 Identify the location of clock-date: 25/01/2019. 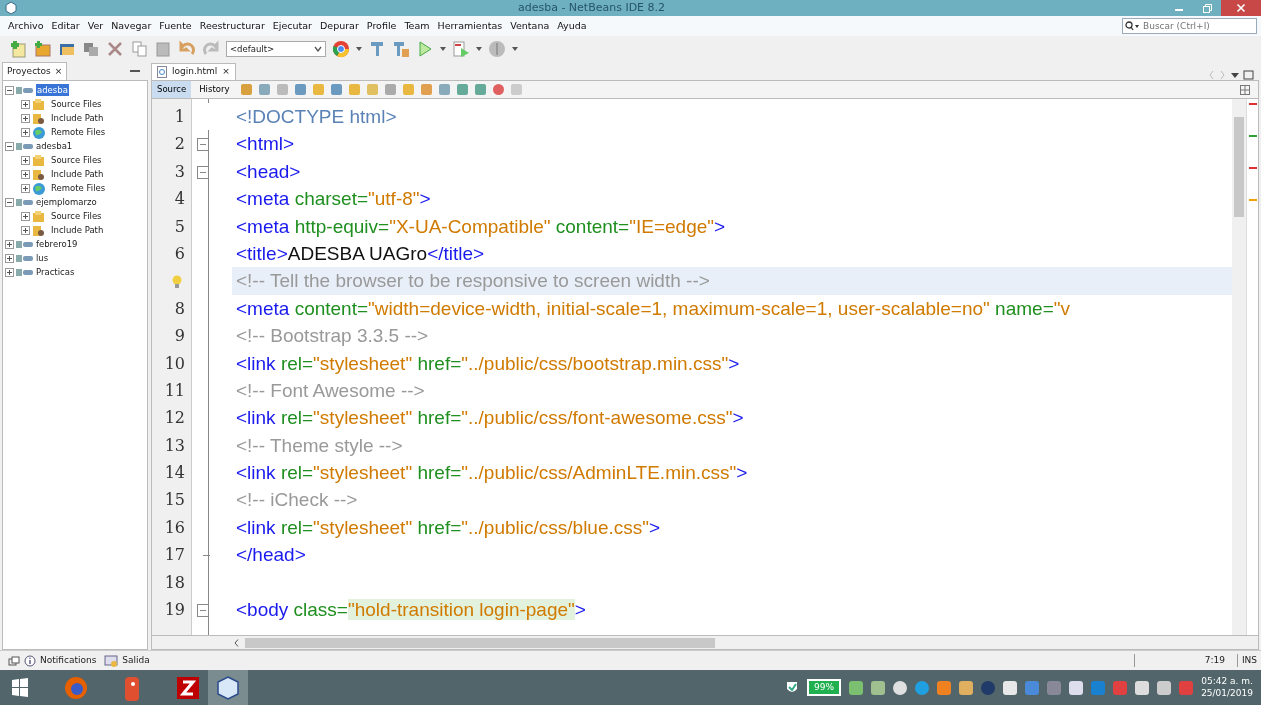
(1227, 693).